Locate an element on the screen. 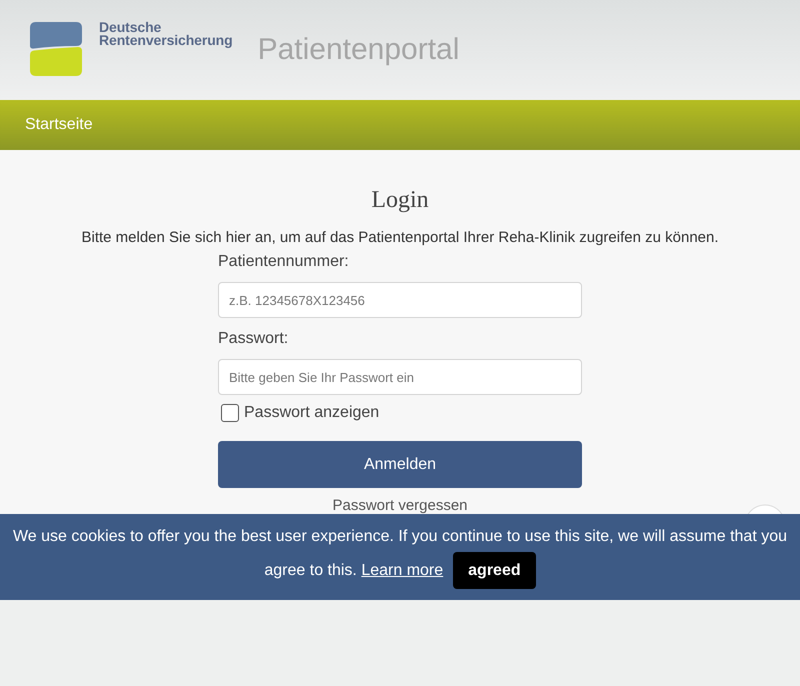  cookie-message: We use cookies to offer you the best user experience. If you continue to use this site, we will assume that you is located at coordinates (400, 536).